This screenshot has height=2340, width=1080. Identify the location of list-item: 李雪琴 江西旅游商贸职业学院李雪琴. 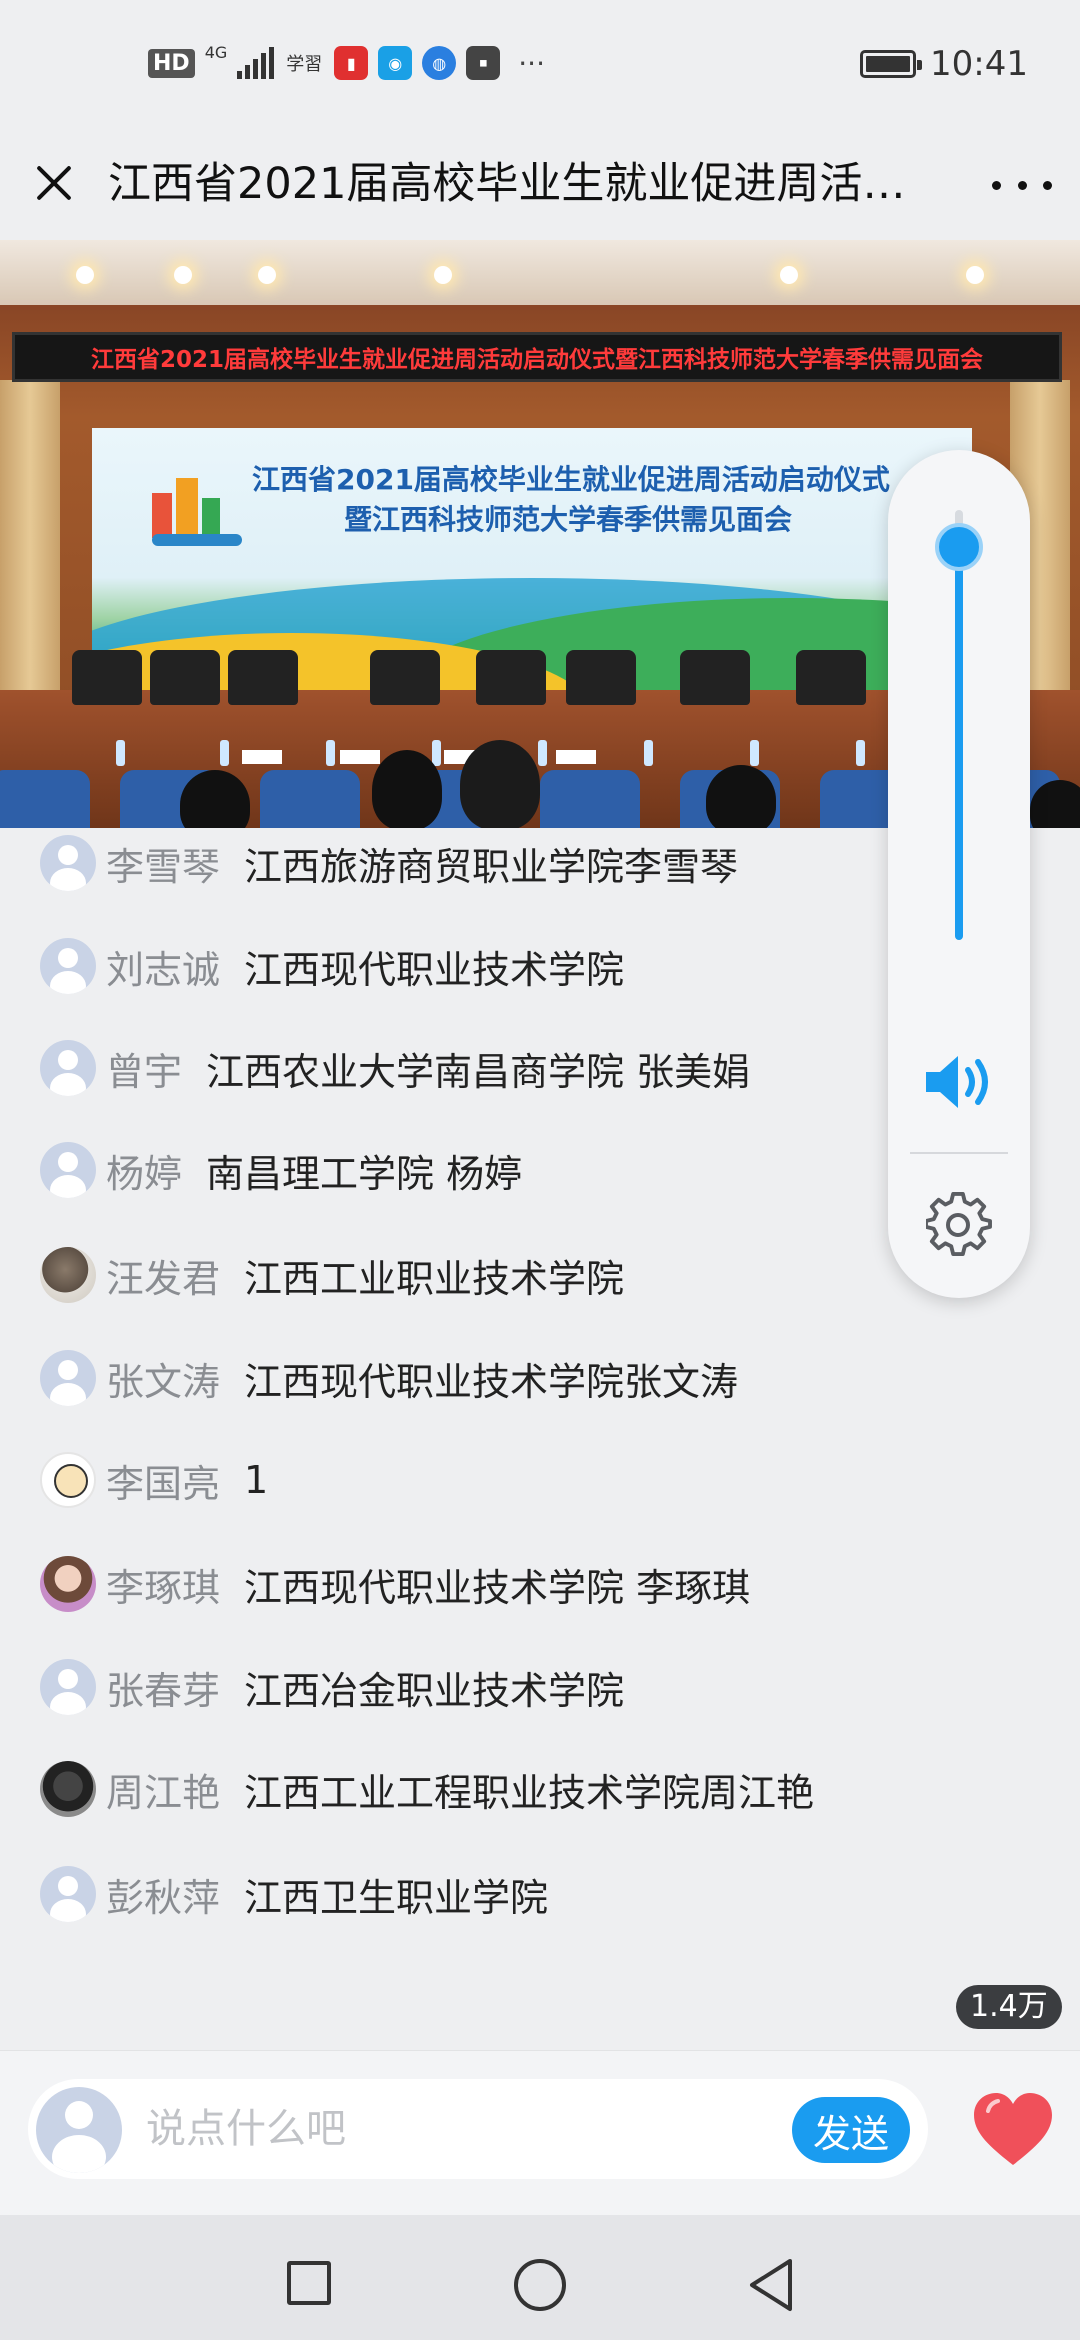
(389, 863).